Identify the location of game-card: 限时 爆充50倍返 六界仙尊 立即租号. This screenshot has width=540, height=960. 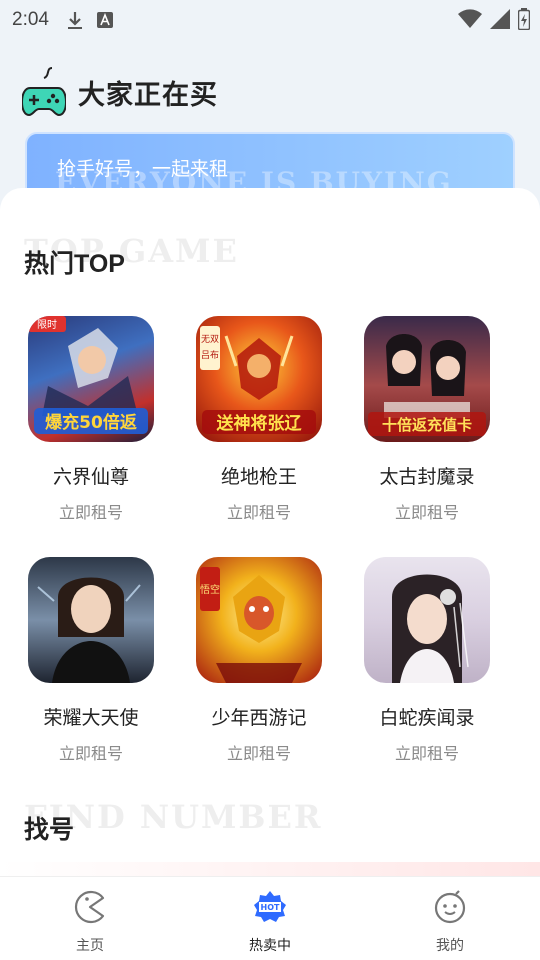
(91, 419).